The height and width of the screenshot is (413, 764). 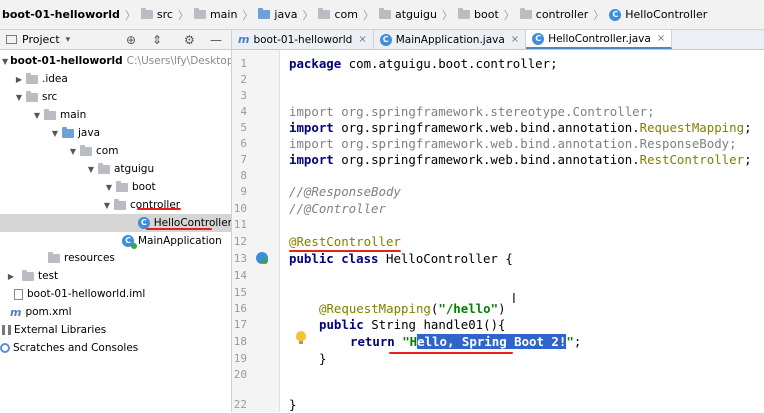 What do you see at coordinates (338, 14) in the screenshot?
I see `breadcrumb-com: com` at bounding box center [338, 14].